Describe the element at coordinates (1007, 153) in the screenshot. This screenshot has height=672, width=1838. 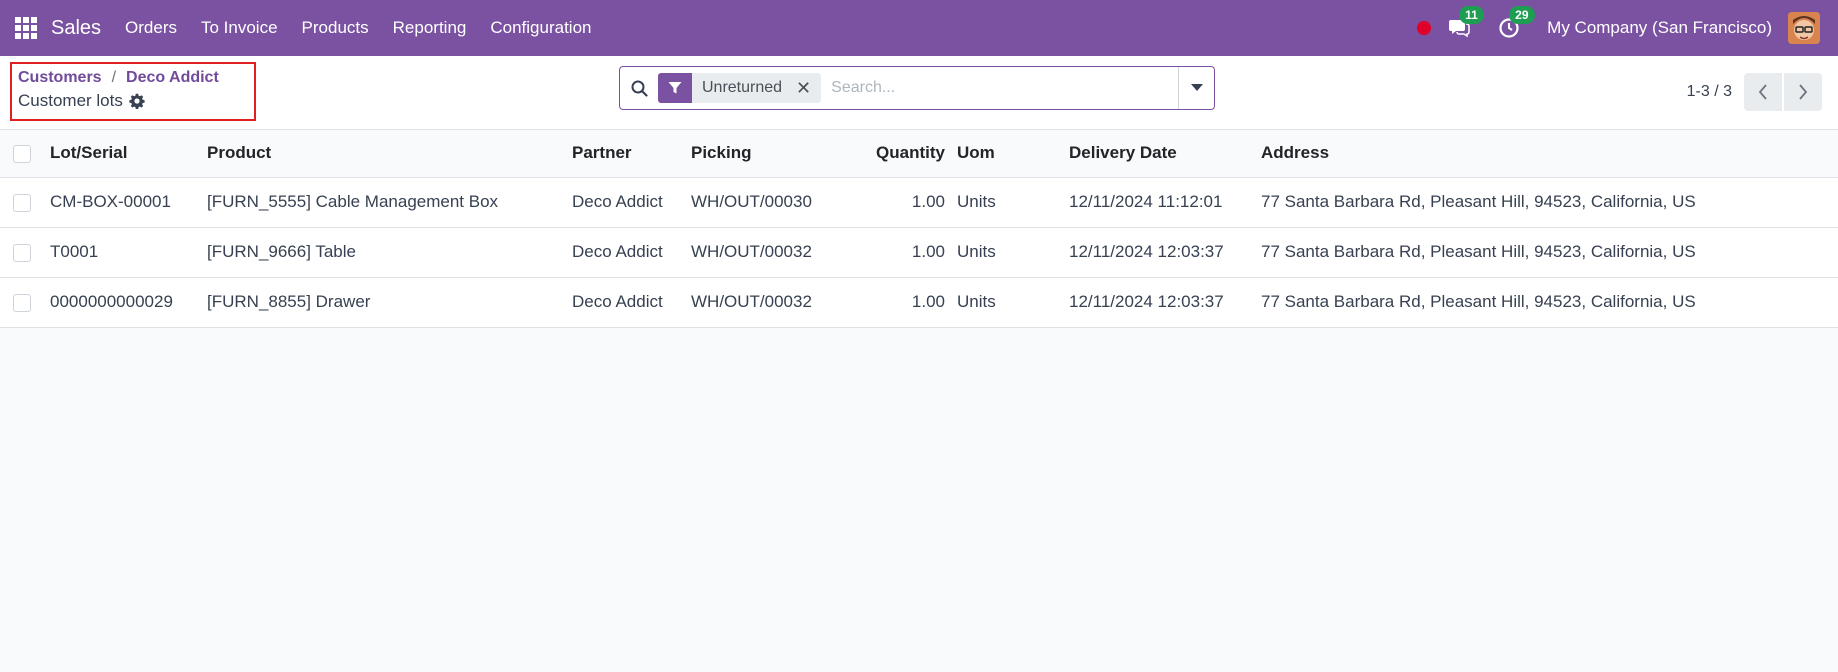
I see `column-header-uom: Uom` at that location.